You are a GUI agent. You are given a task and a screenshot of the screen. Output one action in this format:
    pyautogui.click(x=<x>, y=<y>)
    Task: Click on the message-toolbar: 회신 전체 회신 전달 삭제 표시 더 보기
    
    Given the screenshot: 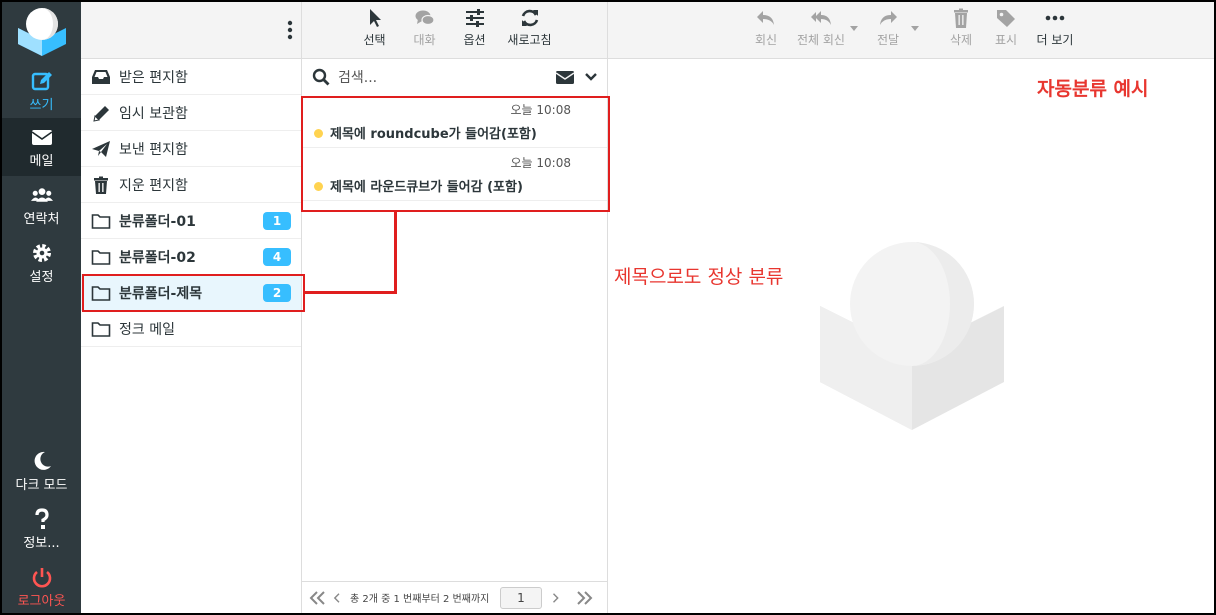 What is the action you would take?
    pyautogui.click(x=911, y=30)
    